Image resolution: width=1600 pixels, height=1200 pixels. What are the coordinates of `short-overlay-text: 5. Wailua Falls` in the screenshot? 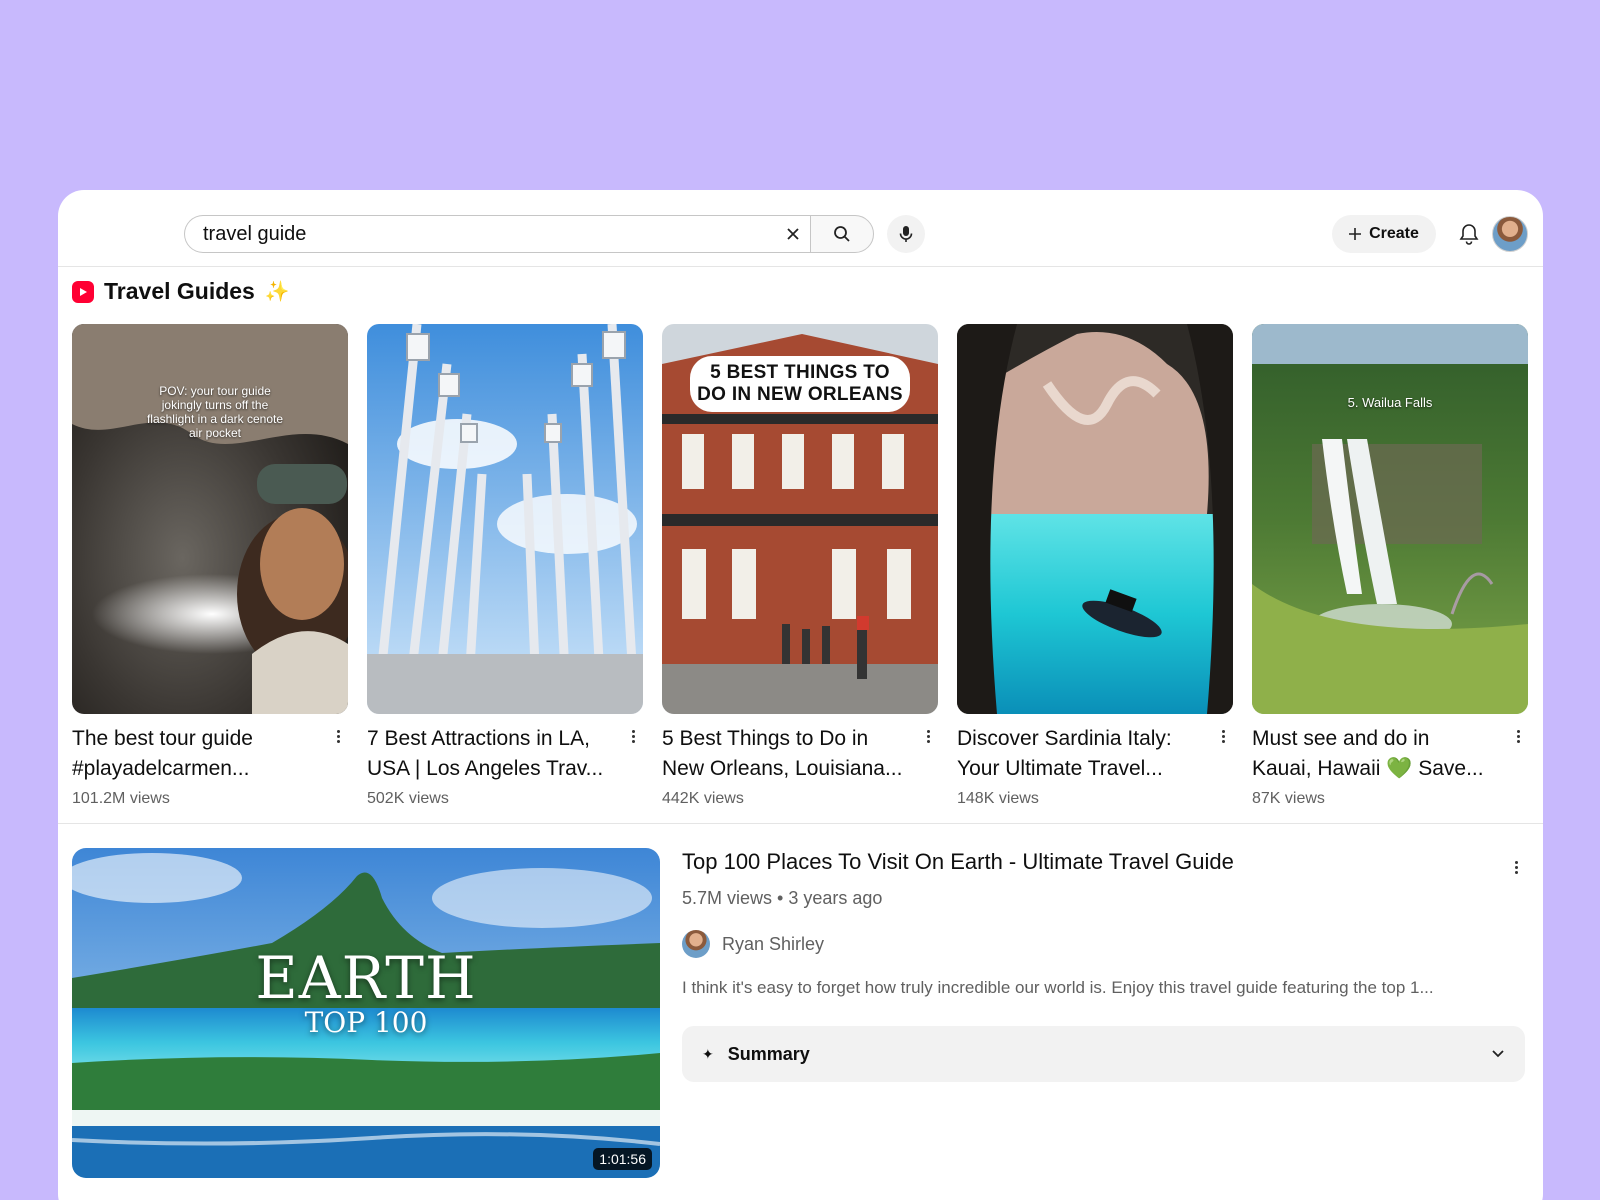 It's located at (1390, 402).